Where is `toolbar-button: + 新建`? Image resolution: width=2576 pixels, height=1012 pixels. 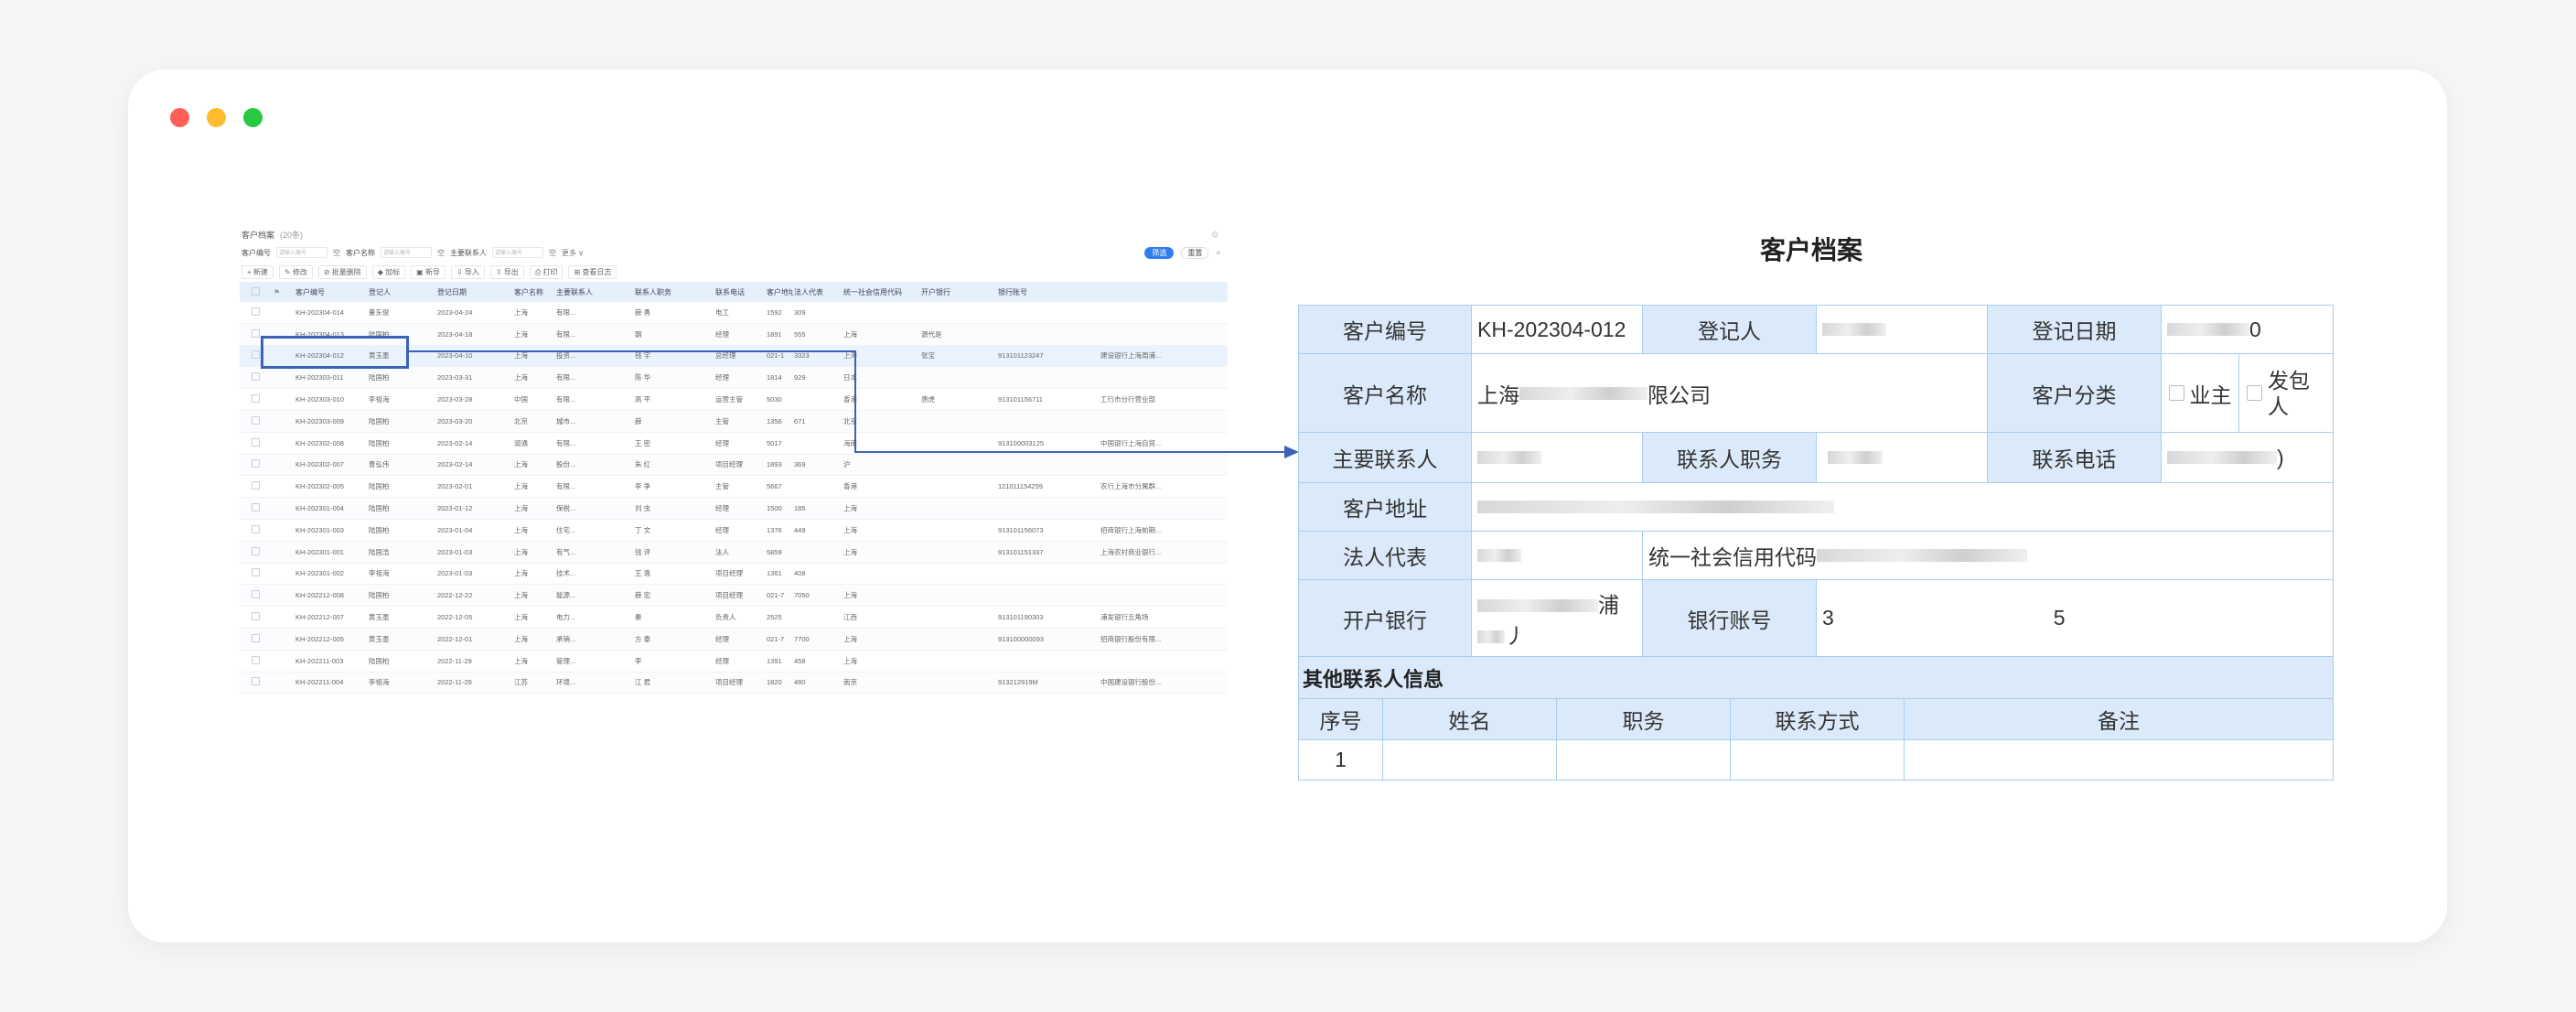 toolbar-button: + 新建 is located at coordinates (258, 271).